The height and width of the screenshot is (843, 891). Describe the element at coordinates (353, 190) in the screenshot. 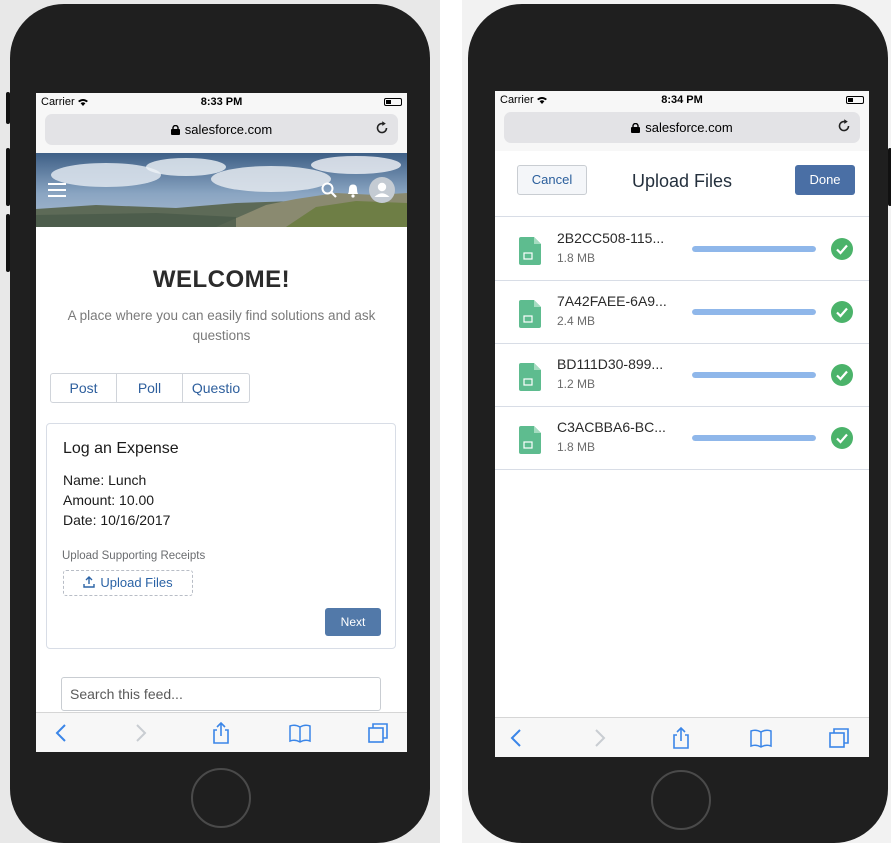

I see `bell-icon` at that location.